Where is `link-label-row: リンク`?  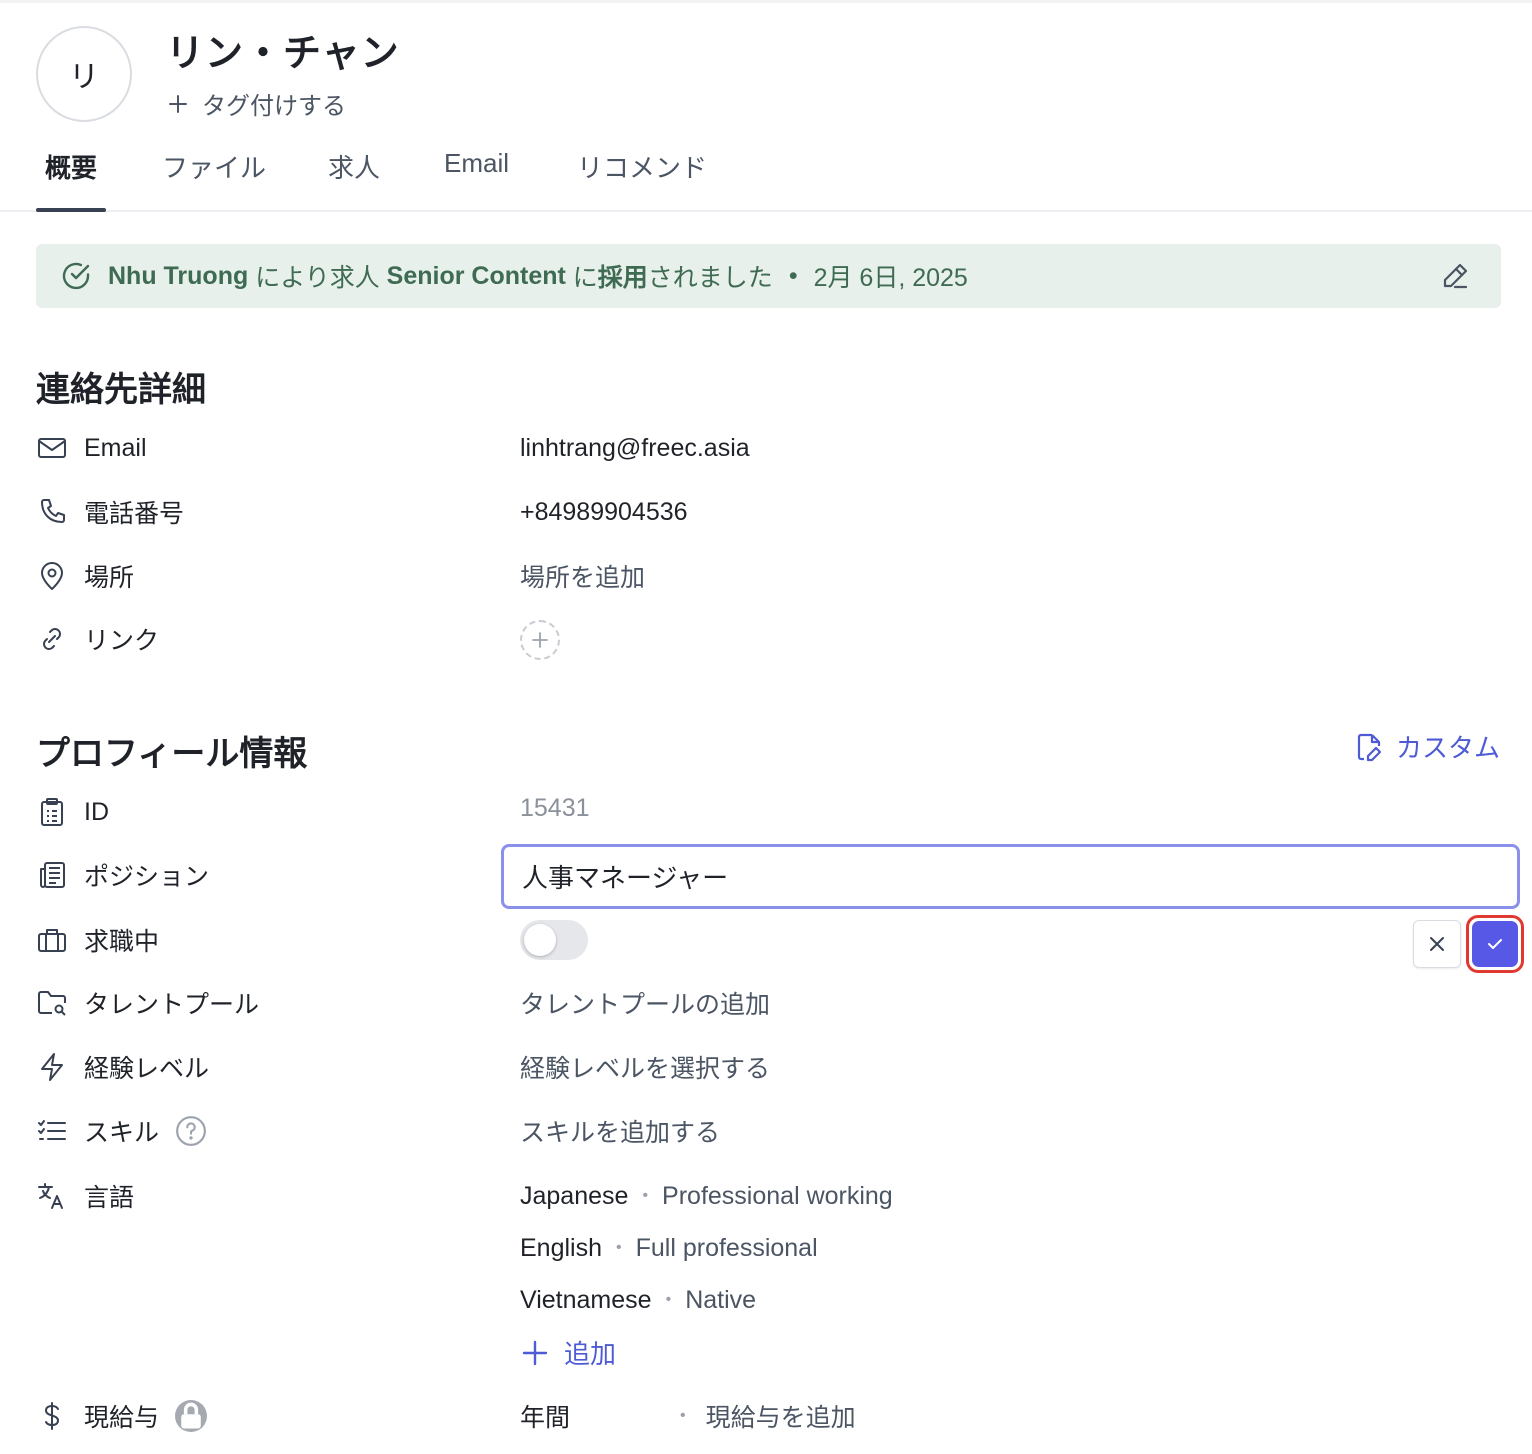
link-label-row: リンク is located at coordinates (97, 639).